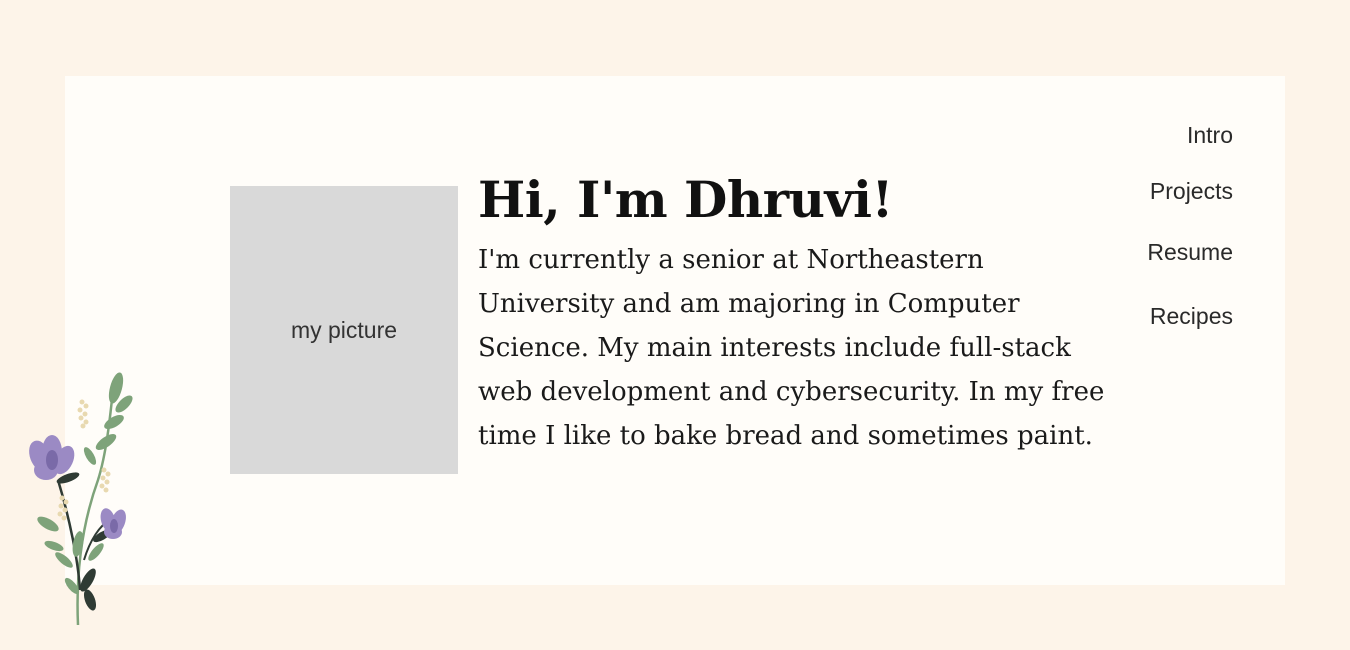  What do you see at coordinates (1190, 191) in the screenshot?
I see `nav-link-projects: Projects` at bounding box center [1190, 191].